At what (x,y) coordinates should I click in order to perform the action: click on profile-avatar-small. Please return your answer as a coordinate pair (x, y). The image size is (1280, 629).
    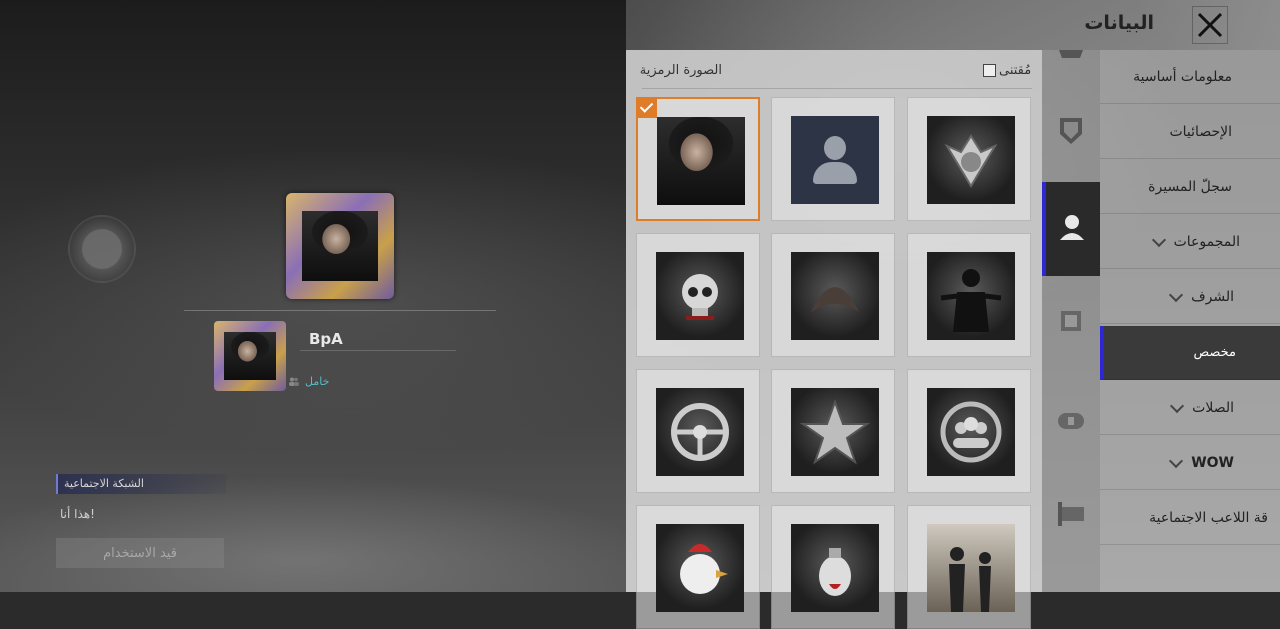
    Looking at the image, I should click on (250, 356).